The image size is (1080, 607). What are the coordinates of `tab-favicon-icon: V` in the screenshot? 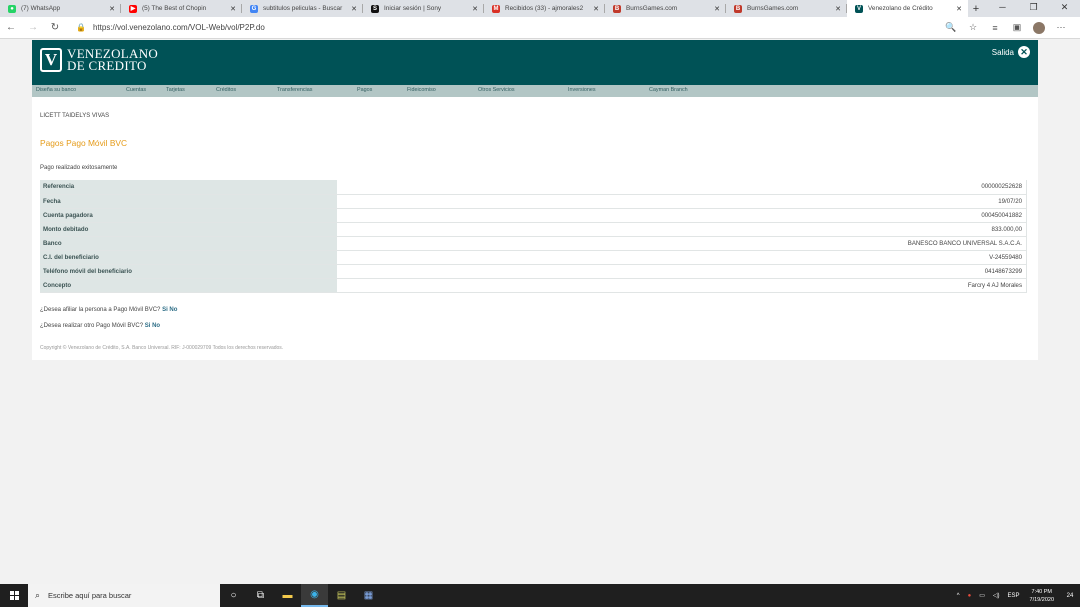 It's located at (859, 8).